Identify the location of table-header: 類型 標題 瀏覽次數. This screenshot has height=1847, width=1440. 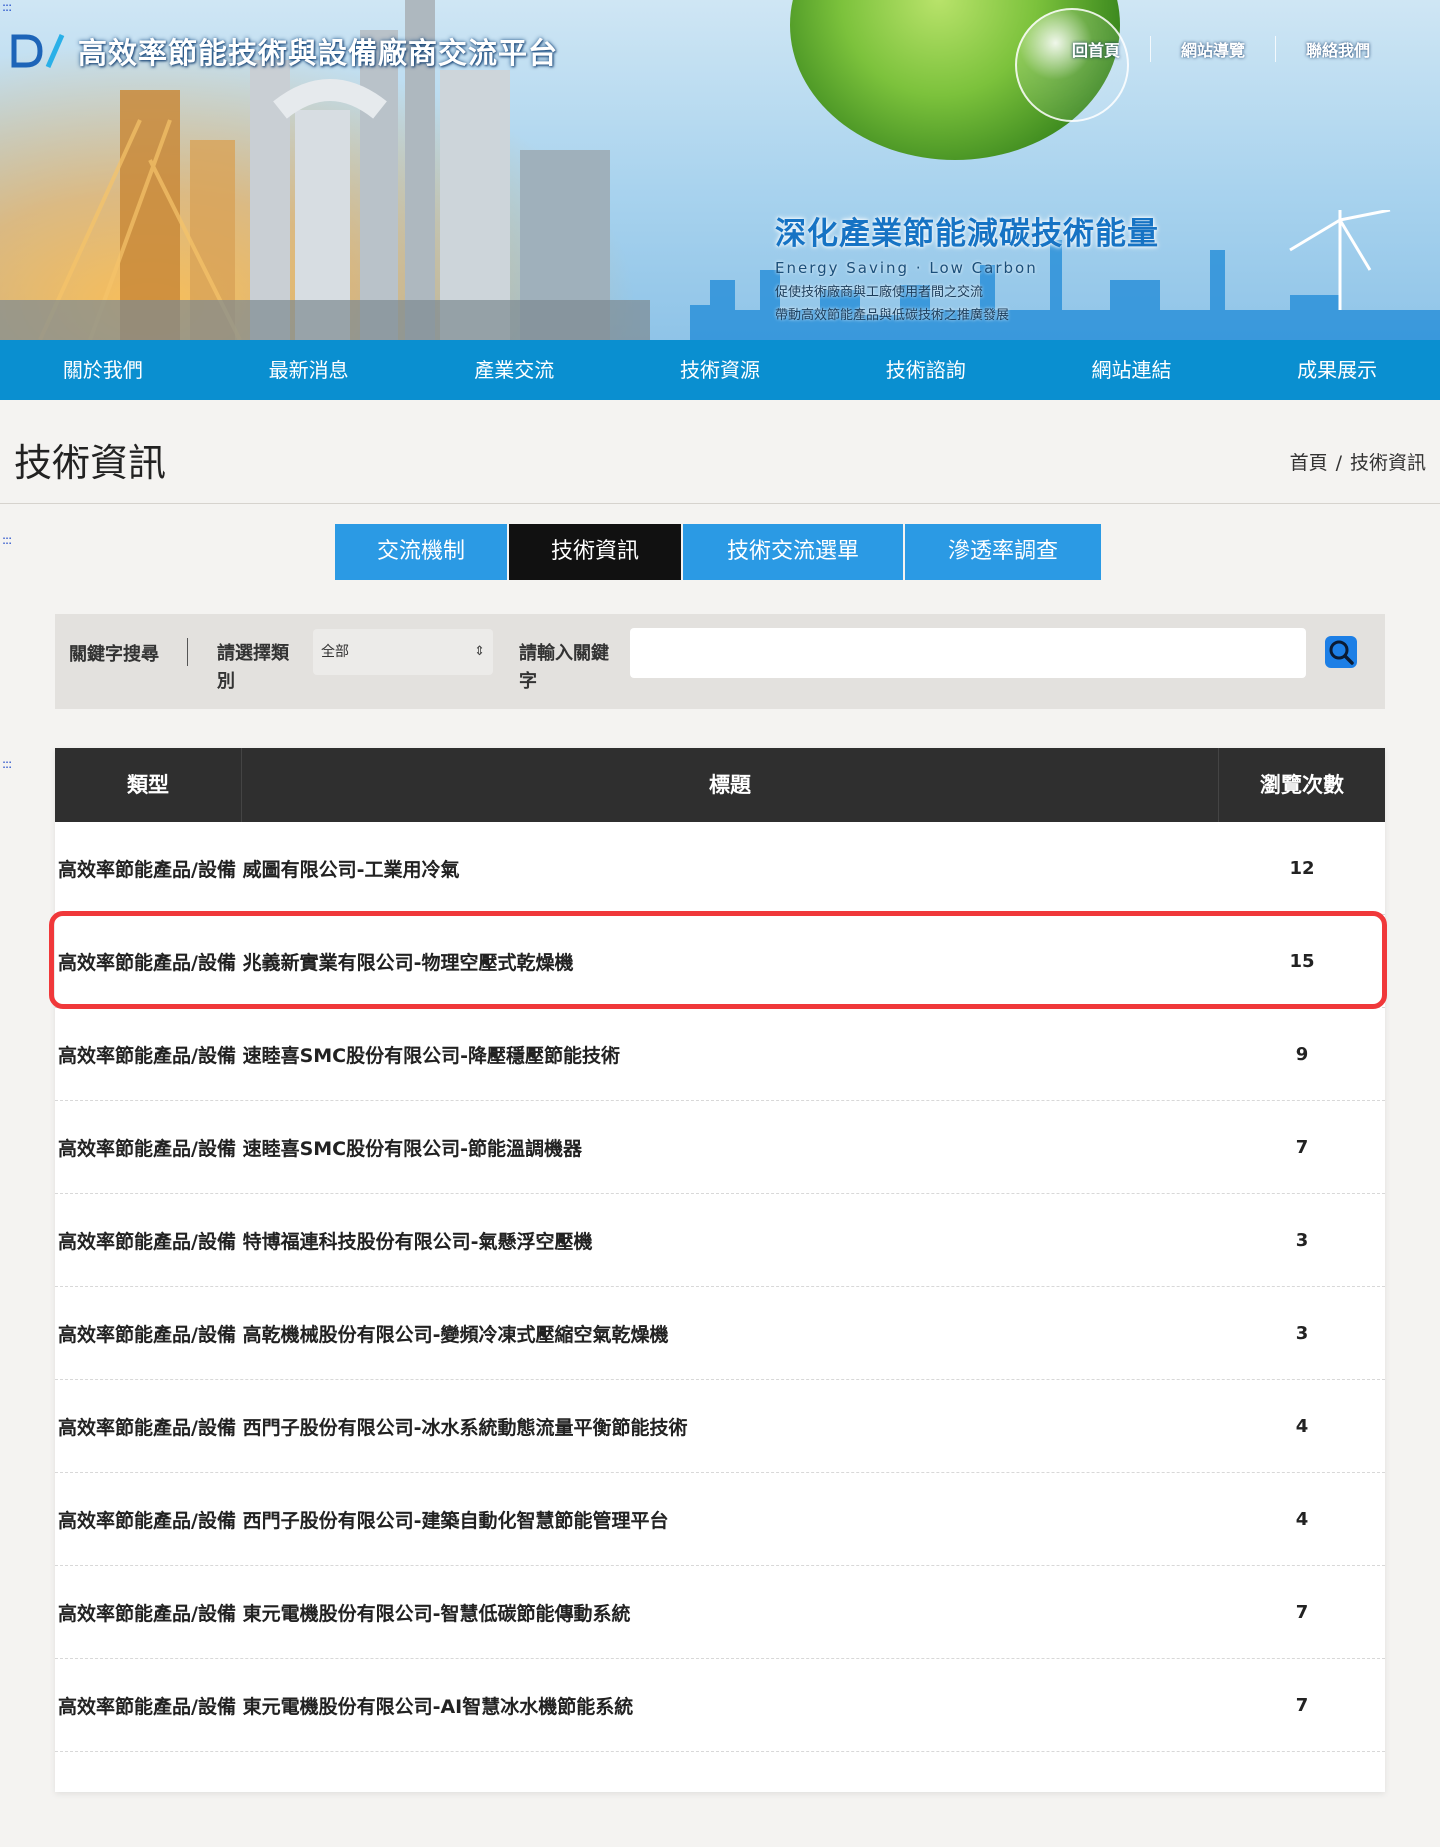
(720, 785).